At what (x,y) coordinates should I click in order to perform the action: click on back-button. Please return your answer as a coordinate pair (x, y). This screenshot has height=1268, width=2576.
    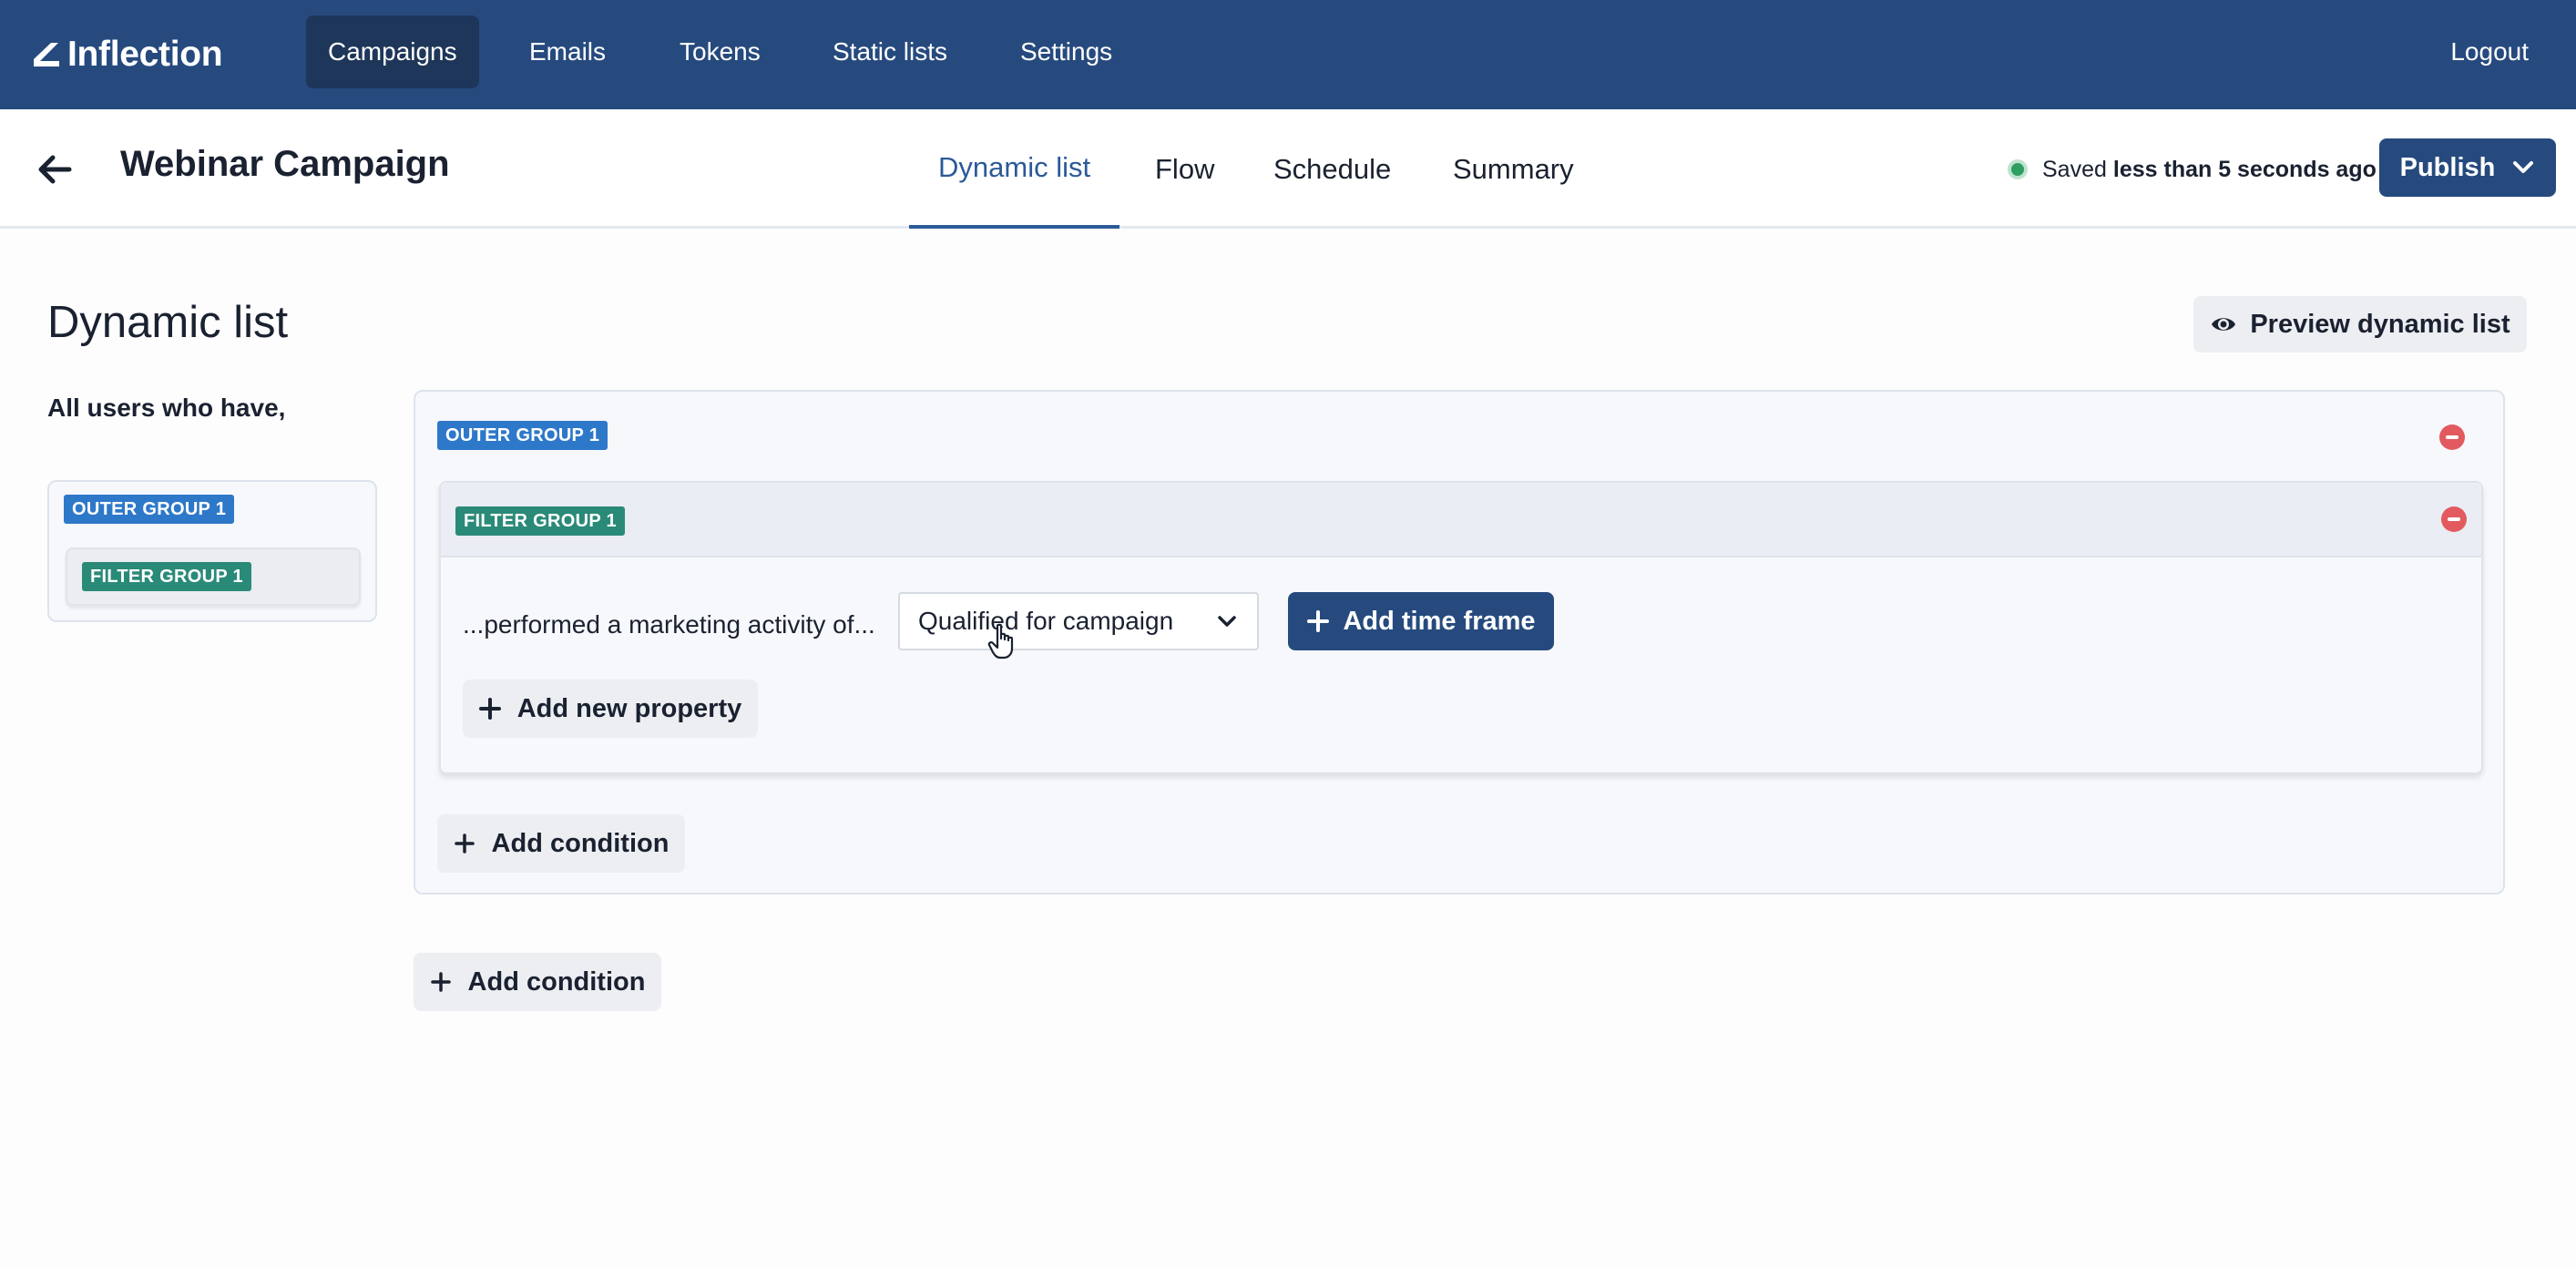
    Looking at the image, I should click on (55, 169).